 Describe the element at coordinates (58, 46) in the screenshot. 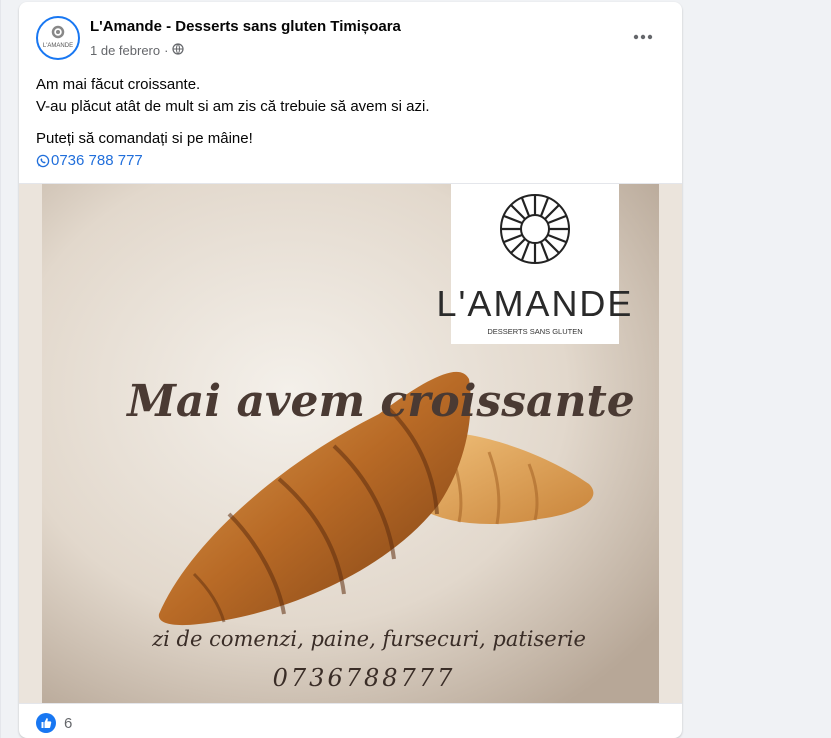

I see `svg-text: L'AMANDE` at that location.